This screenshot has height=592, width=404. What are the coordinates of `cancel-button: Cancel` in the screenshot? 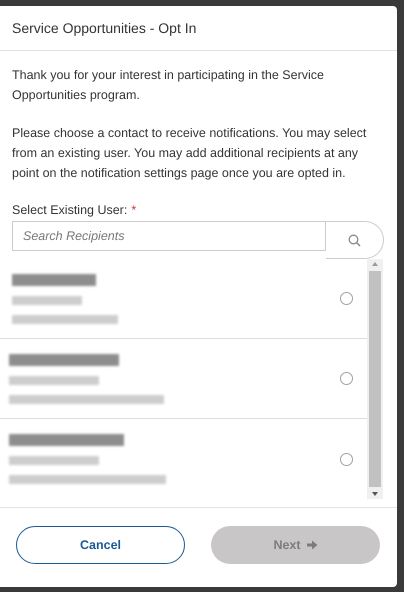 It's located at (100, 545).